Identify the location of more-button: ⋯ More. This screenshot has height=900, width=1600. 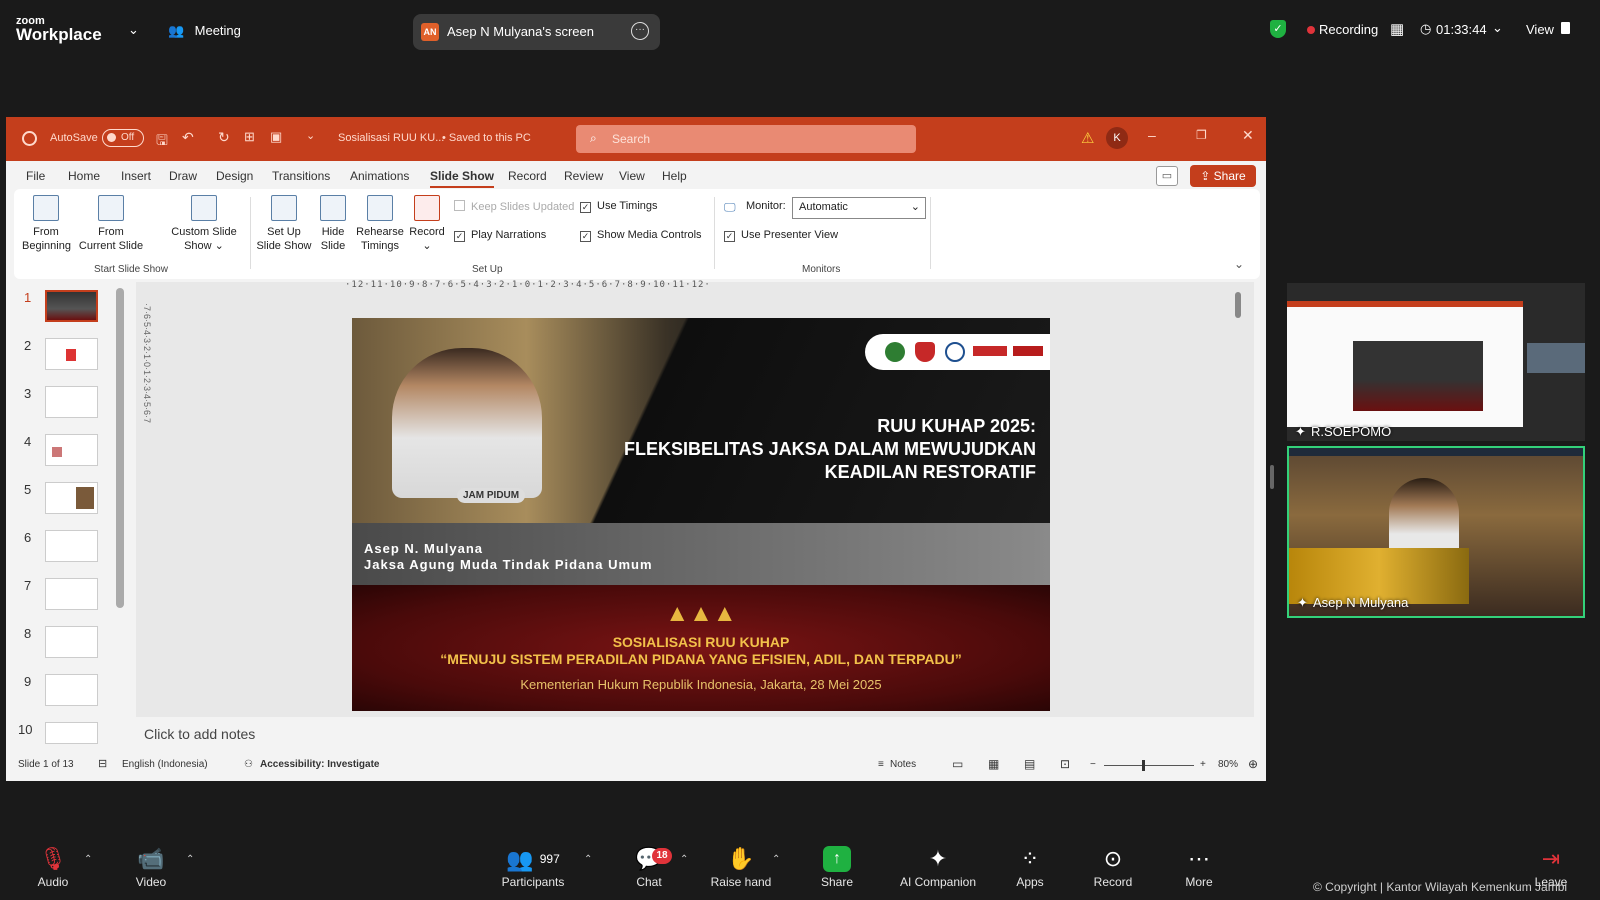
(1199, 867).